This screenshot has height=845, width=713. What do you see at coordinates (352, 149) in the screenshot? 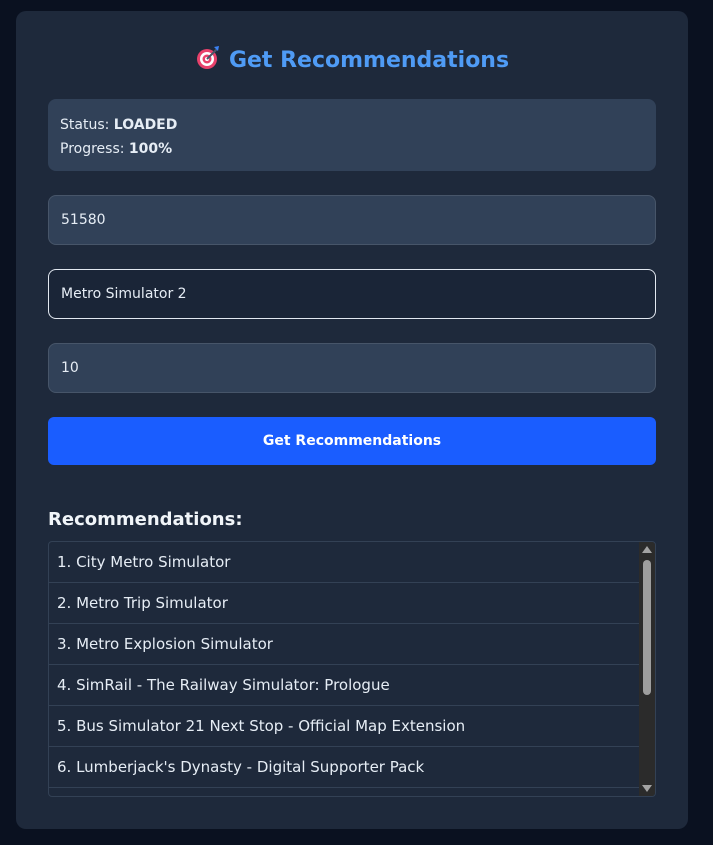
I see `progress-line: Progress: 100%` at bounding box center [352, 149].